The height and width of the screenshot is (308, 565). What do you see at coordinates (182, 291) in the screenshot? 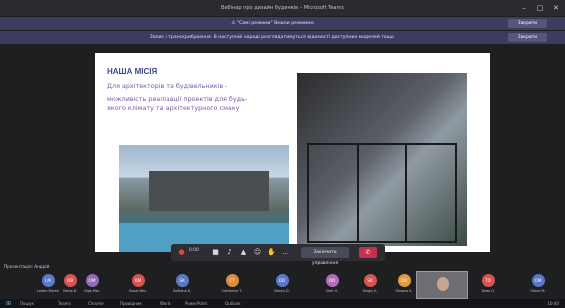
I see `participant-name: Svitlana K.` at bounding box center [182, 291].